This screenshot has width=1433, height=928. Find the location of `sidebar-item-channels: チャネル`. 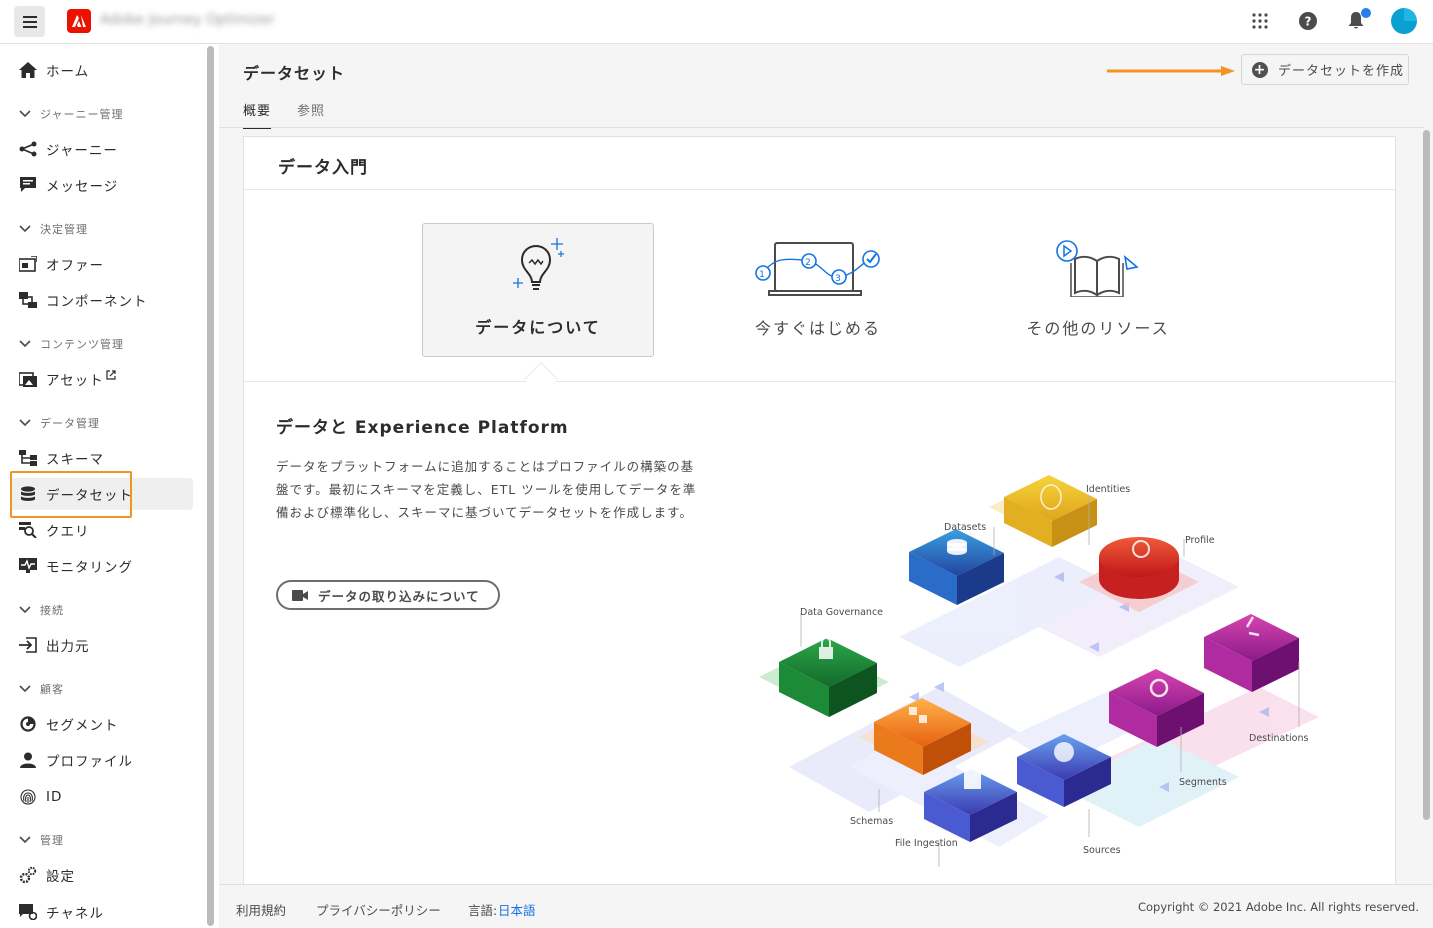

sidebar-item-channels: チャネル is located at coordinates (101, 912).